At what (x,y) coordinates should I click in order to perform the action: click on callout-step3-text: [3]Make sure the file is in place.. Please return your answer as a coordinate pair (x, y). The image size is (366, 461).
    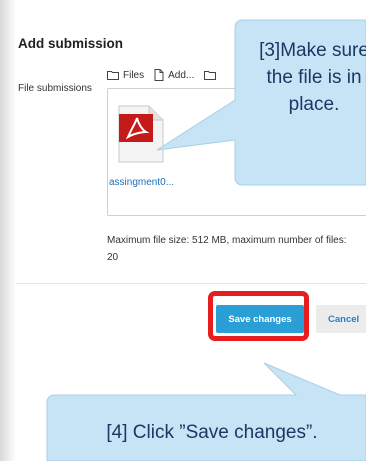
    Looking at the image, I should click on (312, 77).